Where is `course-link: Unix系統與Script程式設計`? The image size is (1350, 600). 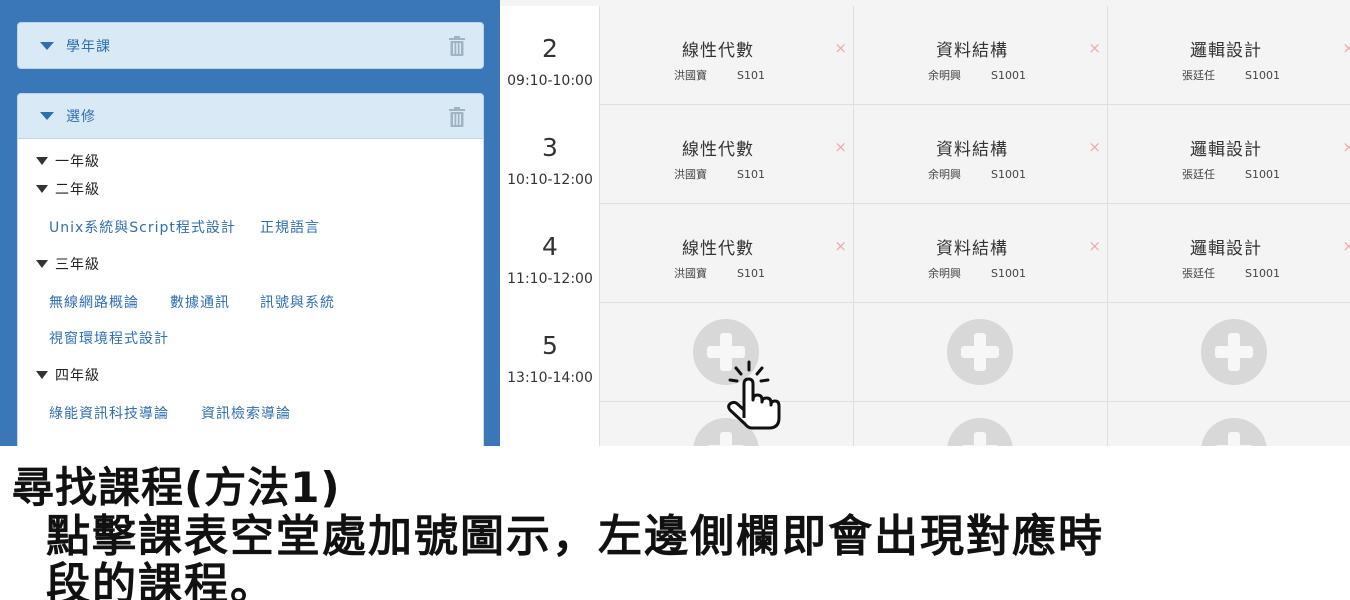
course-link: Unix系統與Script程式設計 is located at coordinates (142, 227).